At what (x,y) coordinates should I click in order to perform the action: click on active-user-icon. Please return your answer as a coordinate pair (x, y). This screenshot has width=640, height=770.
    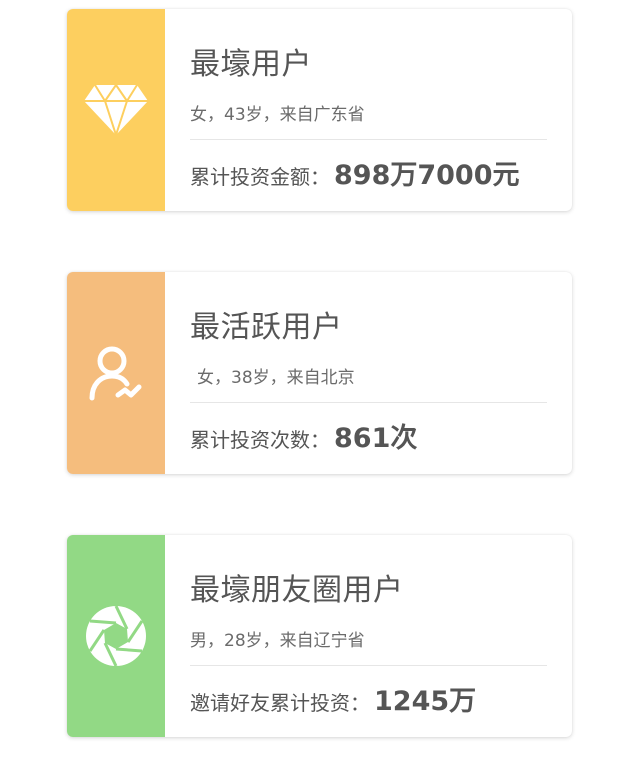
    Looking at the image, I should click on (116, 373).